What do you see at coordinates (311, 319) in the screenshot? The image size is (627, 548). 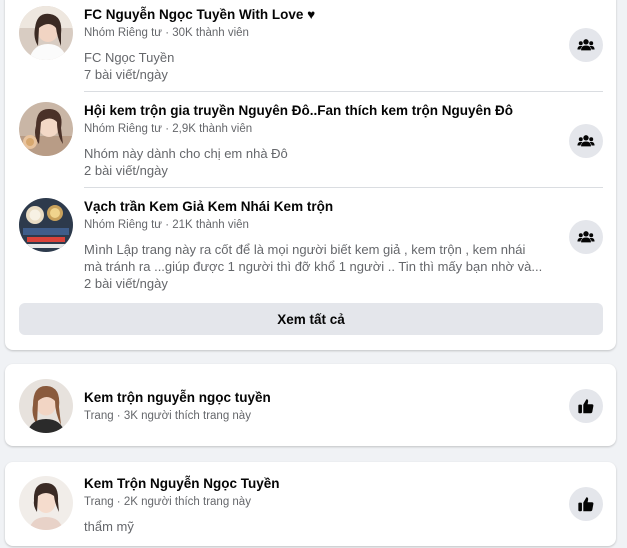 I see `see-all-button: Xem tất cả` at bounding box center [311, 319].